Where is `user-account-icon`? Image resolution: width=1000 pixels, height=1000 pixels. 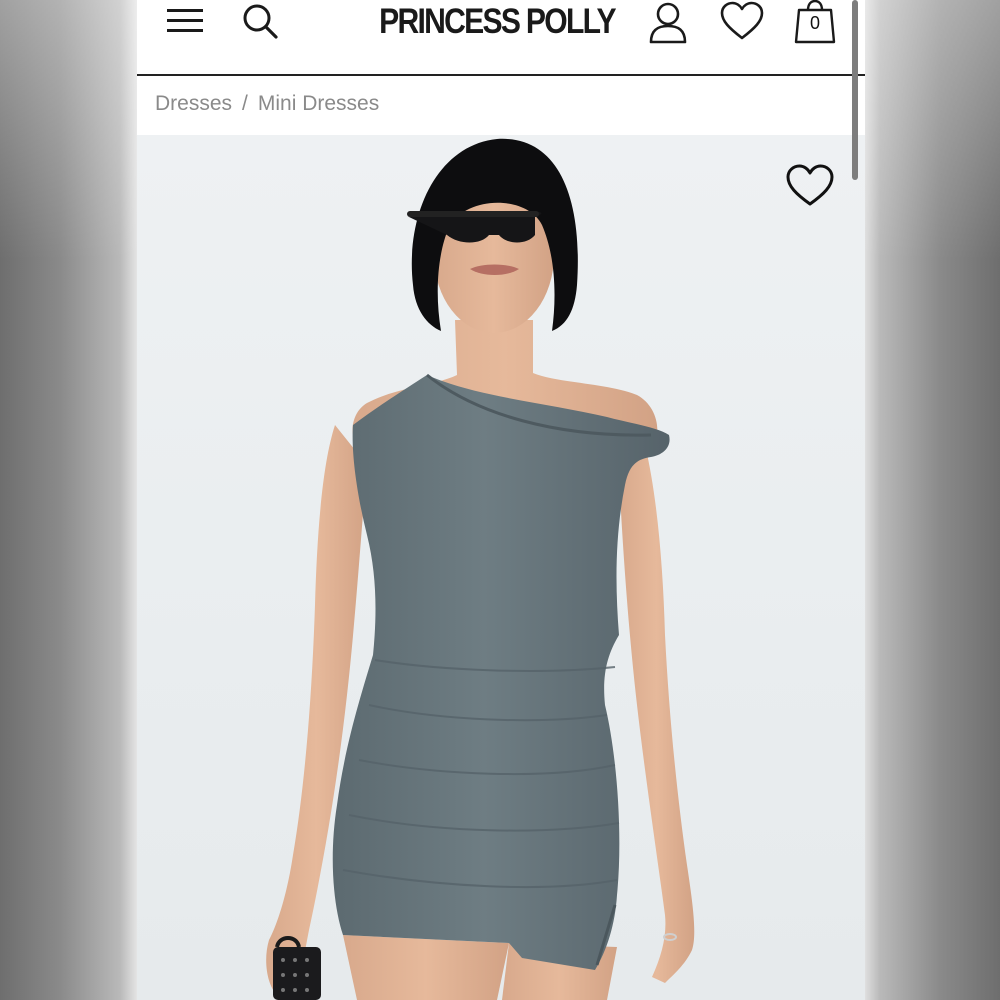
user-account-icon is located at coordinates (668, 23).